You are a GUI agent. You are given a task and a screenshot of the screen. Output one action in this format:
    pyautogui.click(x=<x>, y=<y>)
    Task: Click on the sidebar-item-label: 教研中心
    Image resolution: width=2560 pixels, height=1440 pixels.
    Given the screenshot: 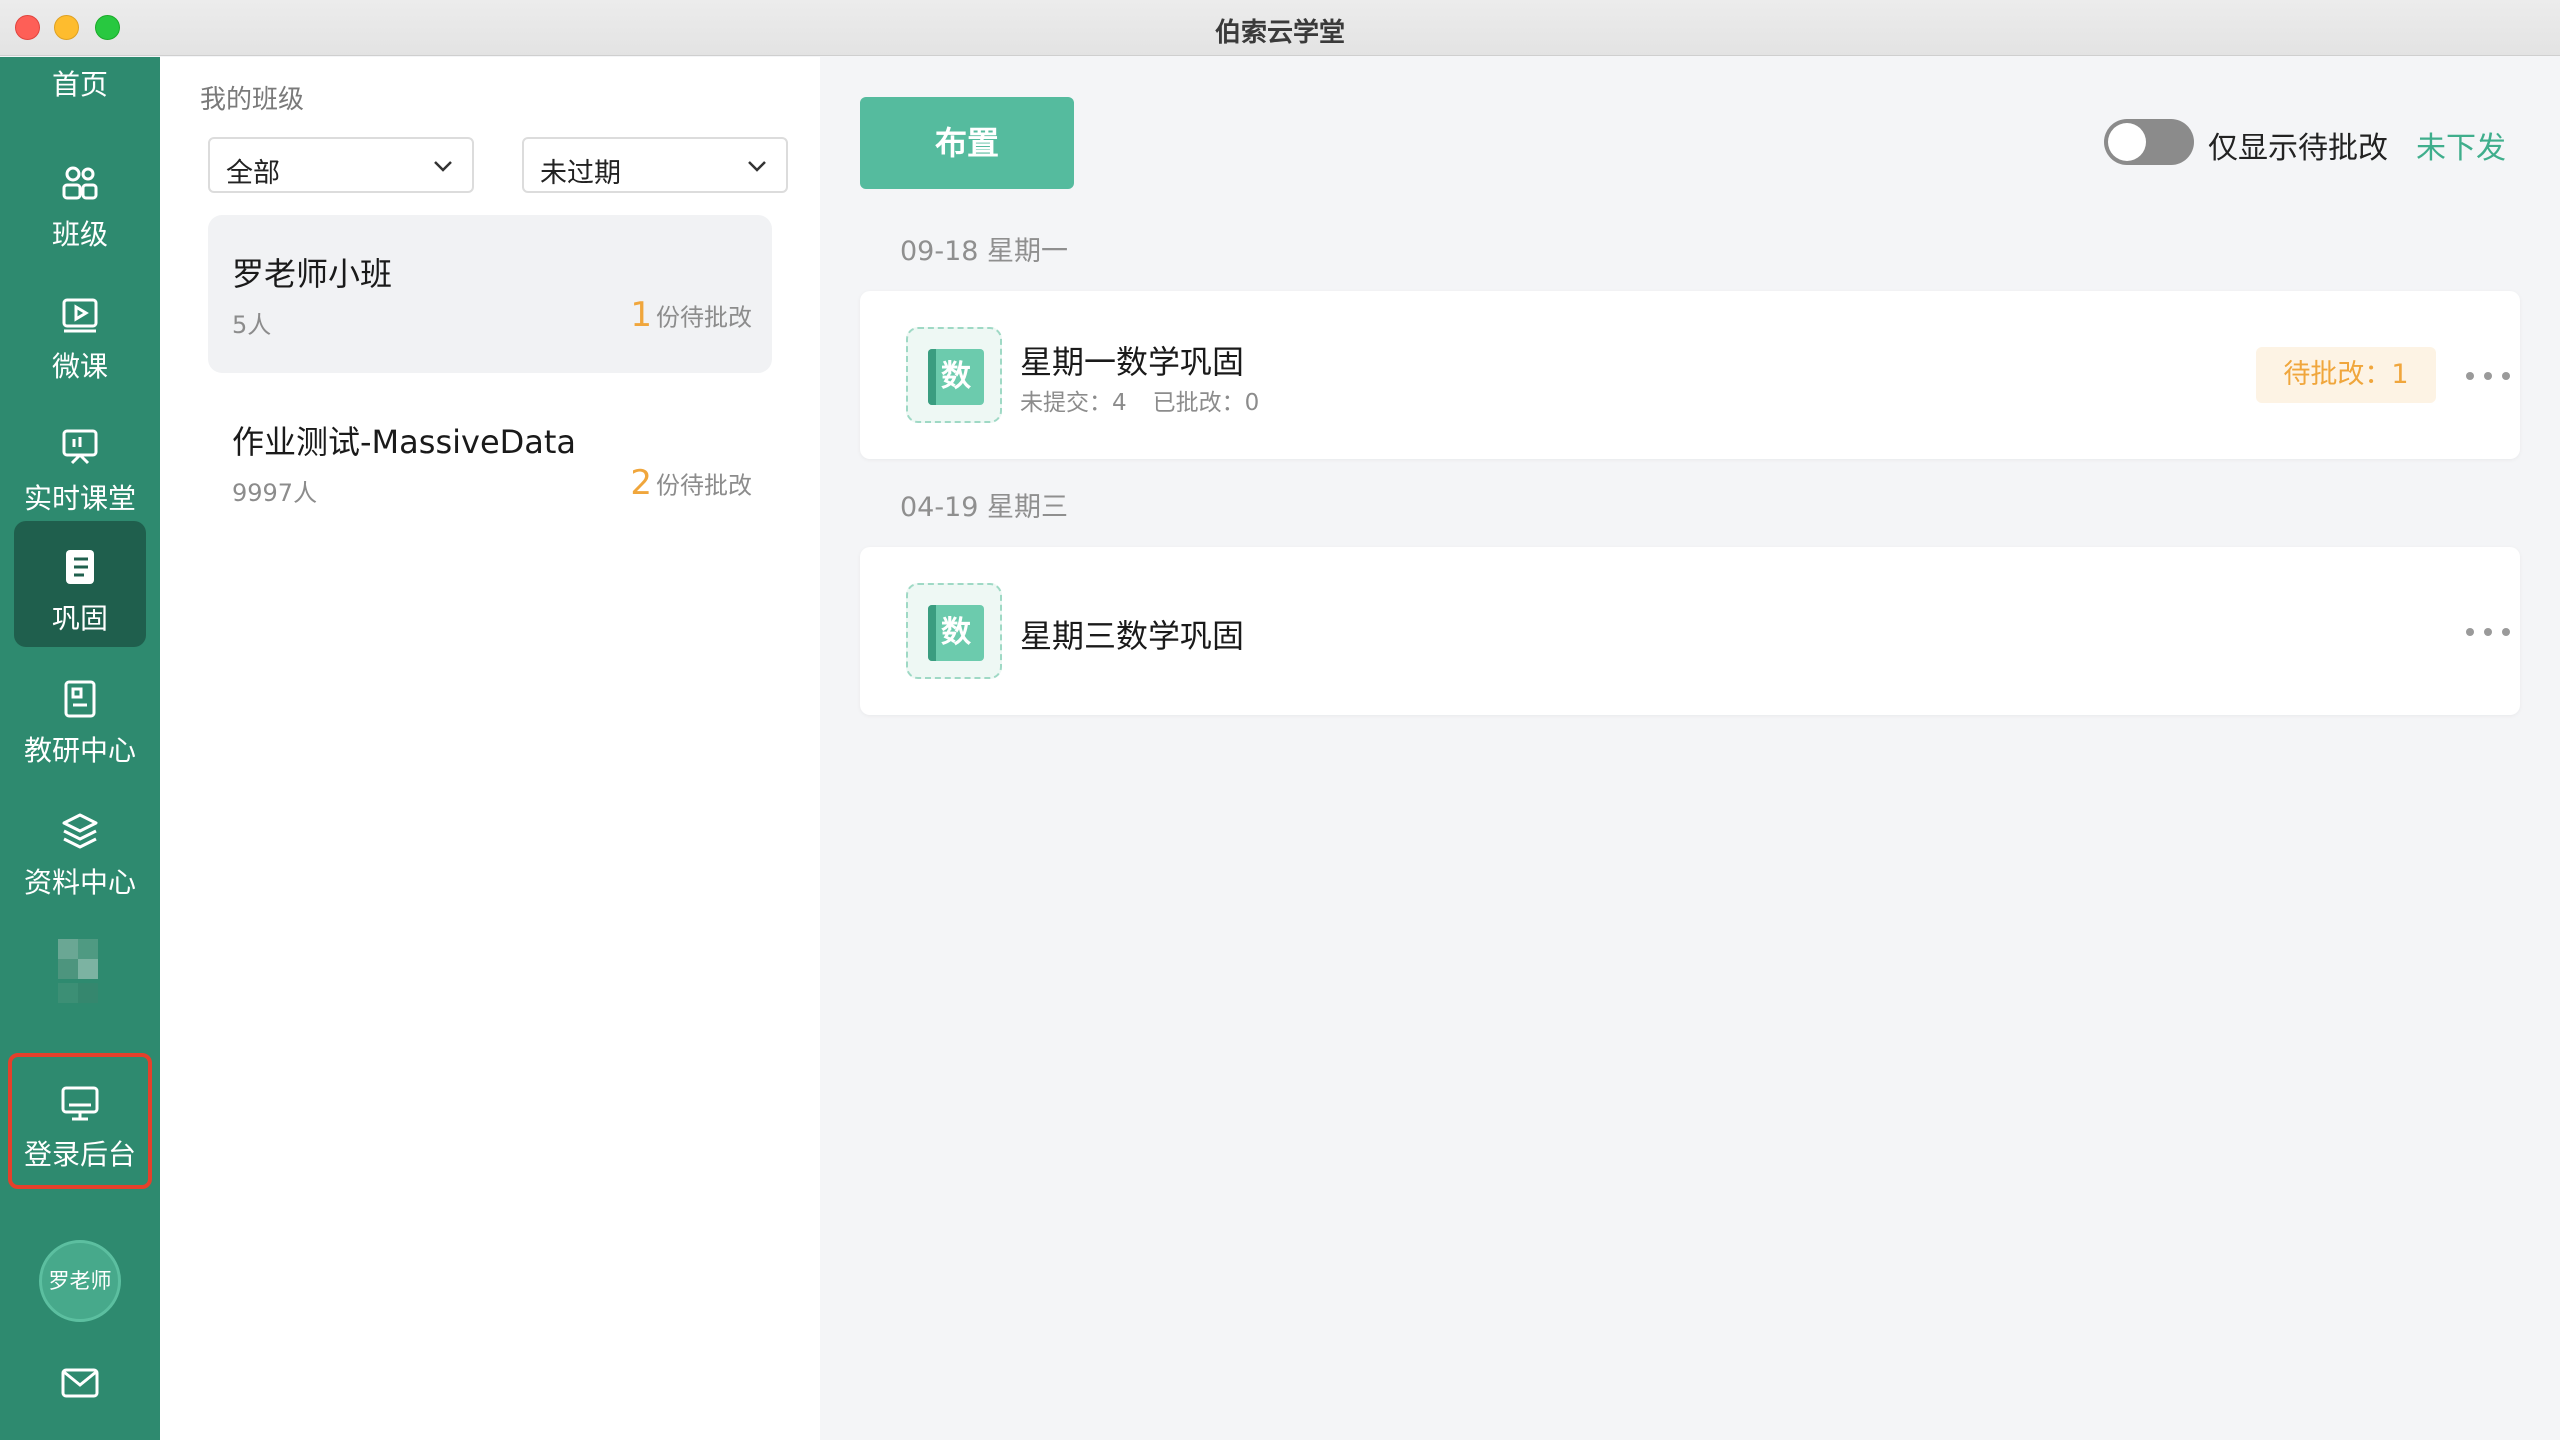 What is the action you would take?
    pyautogui.click(x=79, y=750)
    